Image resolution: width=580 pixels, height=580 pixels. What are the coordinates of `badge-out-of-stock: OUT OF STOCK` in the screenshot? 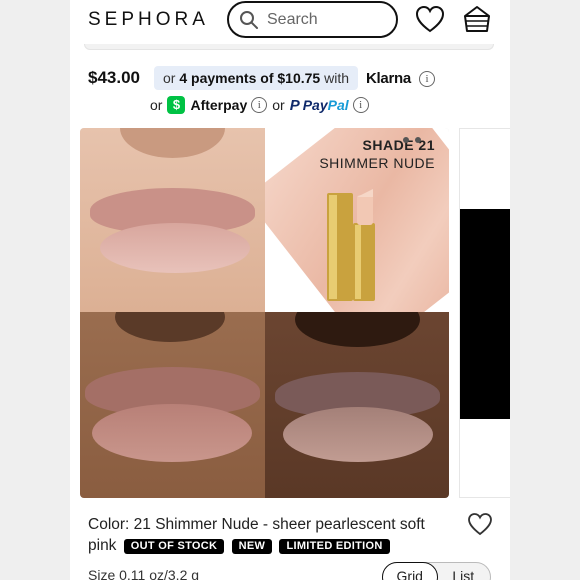 It's located at (174, 546).